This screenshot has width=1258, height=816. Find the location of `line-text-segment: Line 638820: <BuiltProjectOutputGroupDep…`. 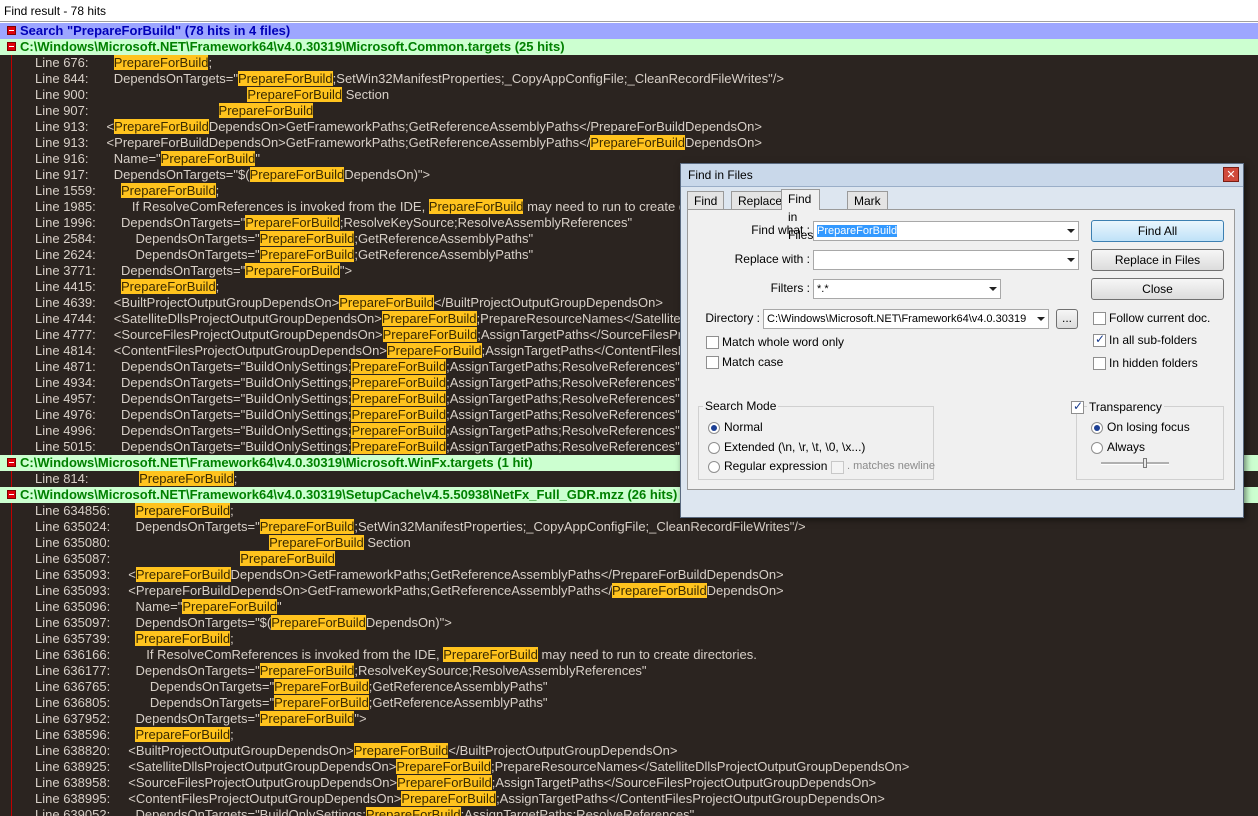

line-text-segment: Line 638820: <BuiltProjectOutputGroupDep… is located at coordinates (194, 750).